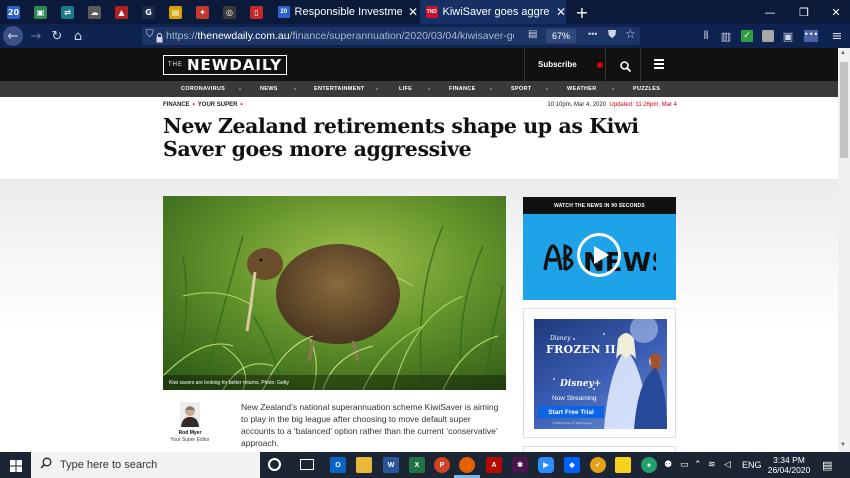 The height and width of the screenshot is (478, 850). I want to click on start-button, so click(16, 465).